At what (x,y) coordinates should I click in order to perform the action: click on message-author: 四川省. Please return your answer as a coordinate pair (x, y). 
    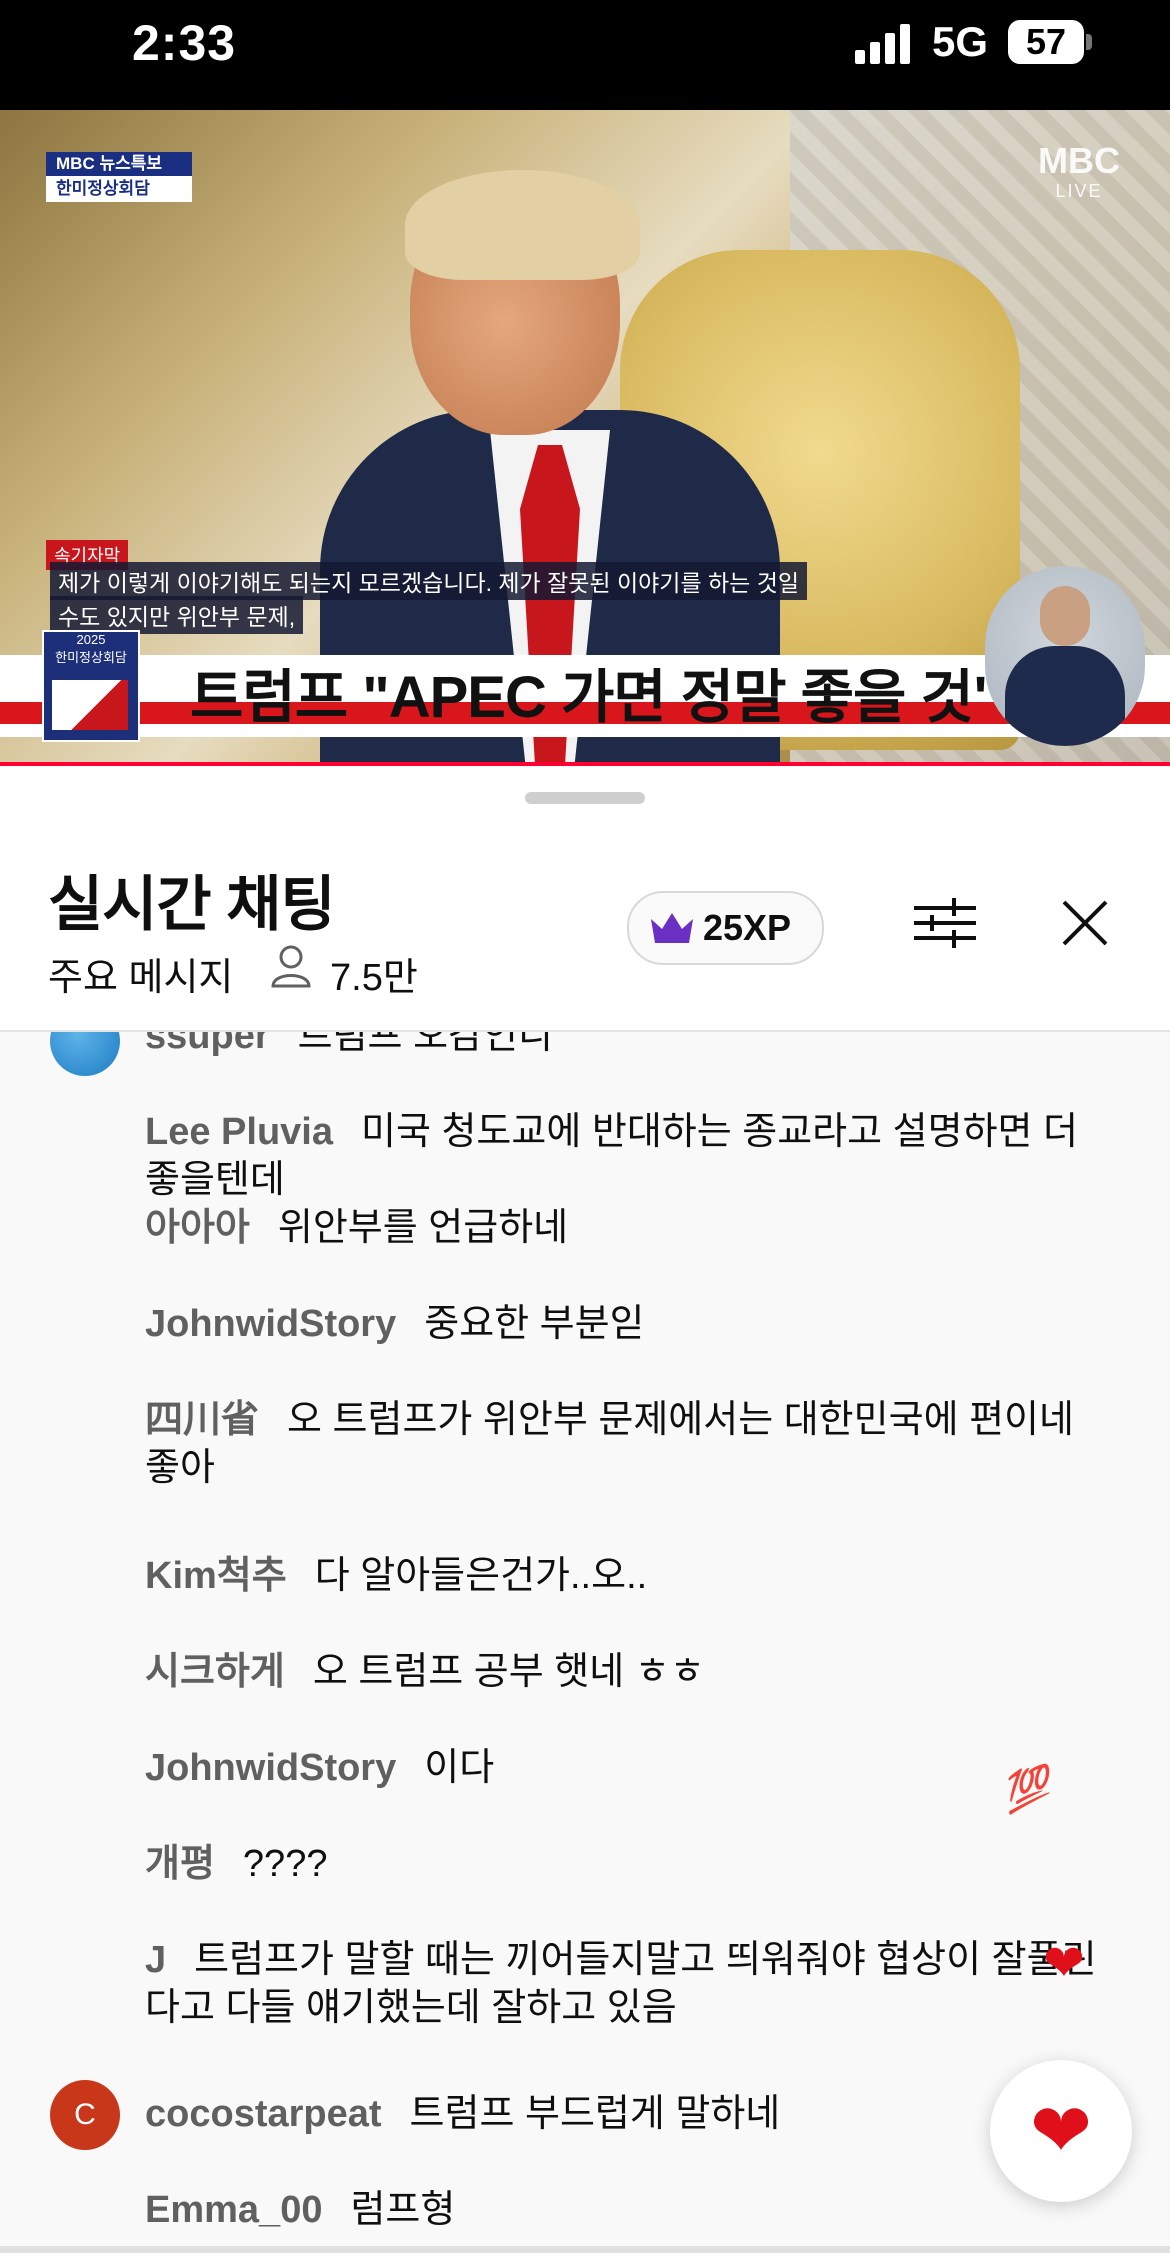
    Looking at the image, I should click on (202, 1420).